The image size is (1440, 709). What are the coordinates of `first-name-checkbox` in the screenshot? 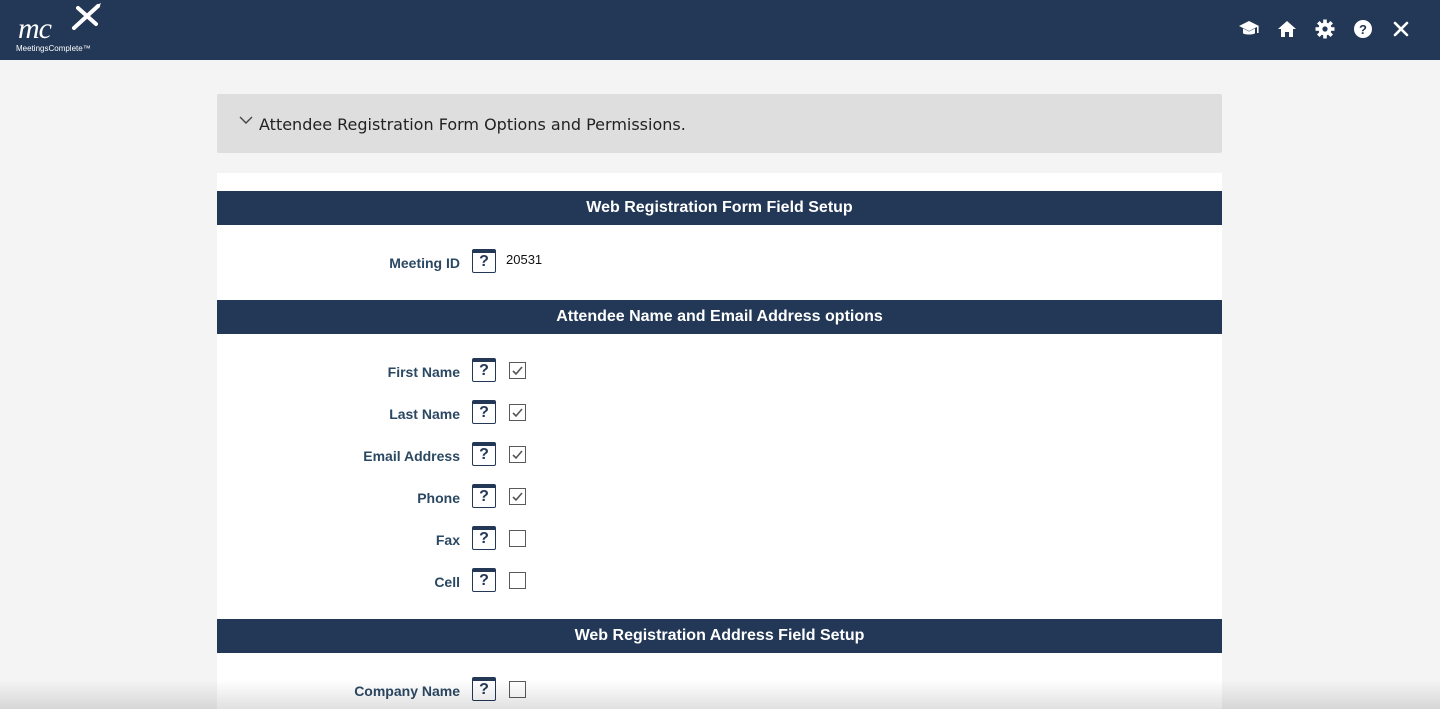 It's located at (517, 370).